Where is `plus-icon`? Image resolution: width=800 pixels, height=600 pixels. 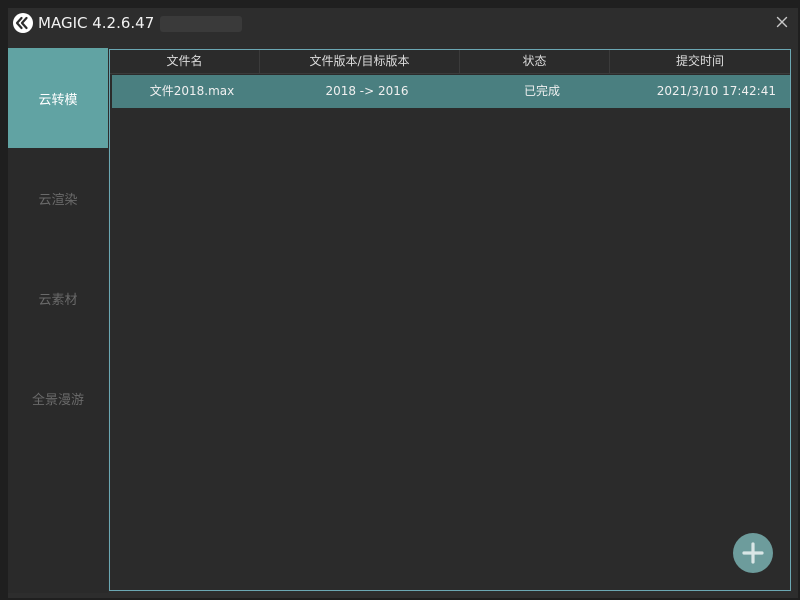 plus-icon is located at coordinates (753, 553).